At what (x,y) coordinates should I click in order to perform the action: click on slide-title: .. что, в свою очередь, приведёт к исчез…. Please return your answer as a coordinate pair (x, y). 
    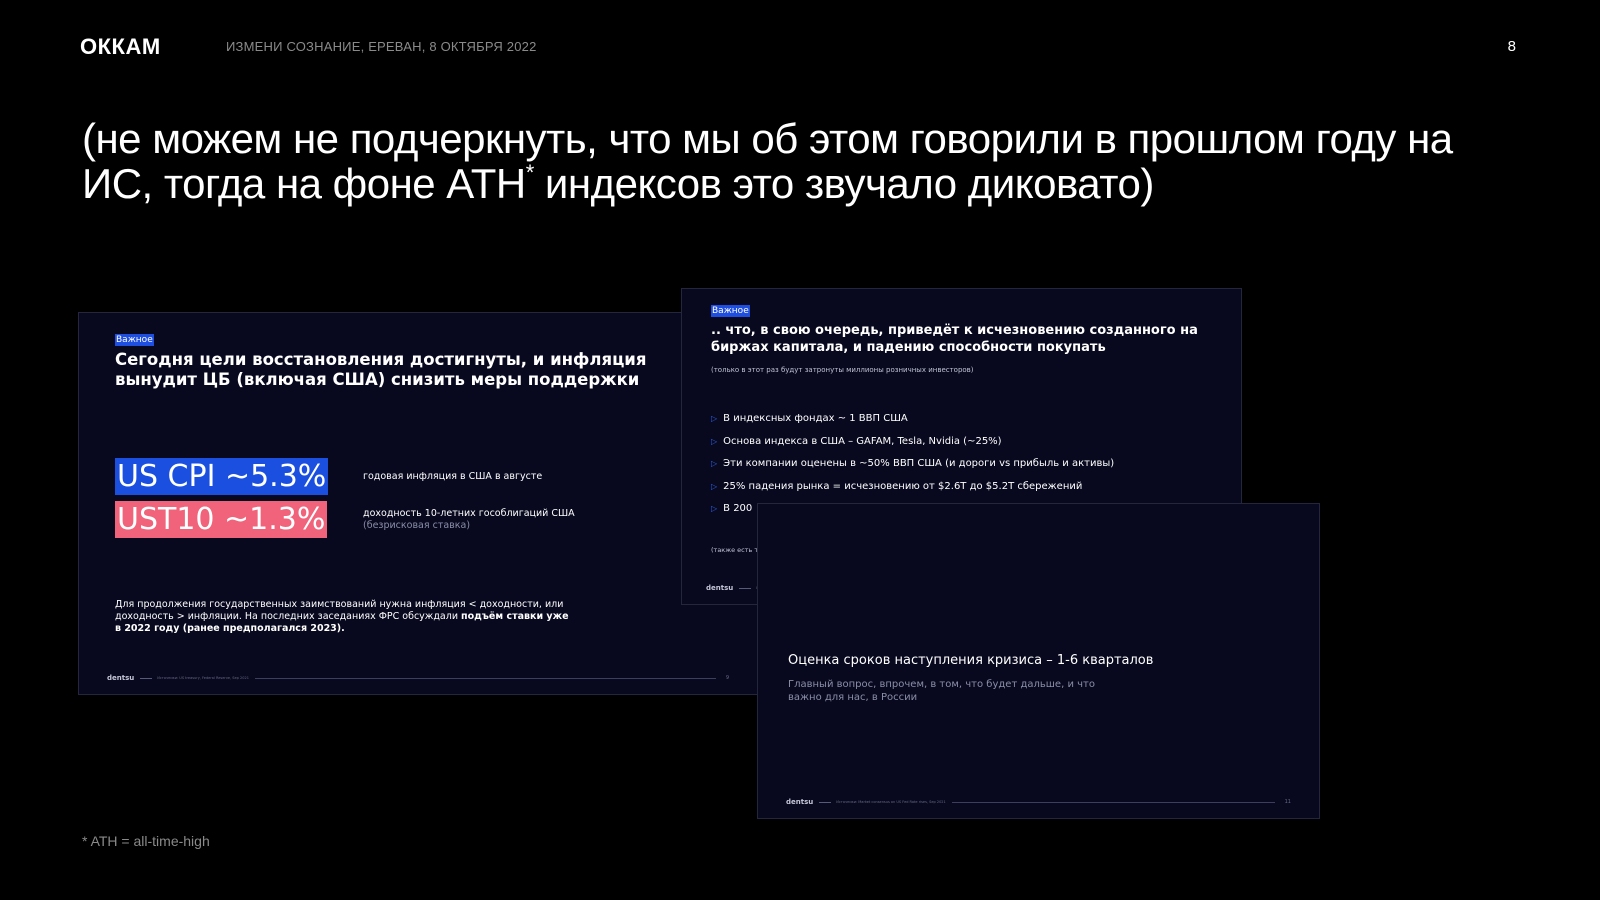
    Looking at the image, I should click on (954, 339).